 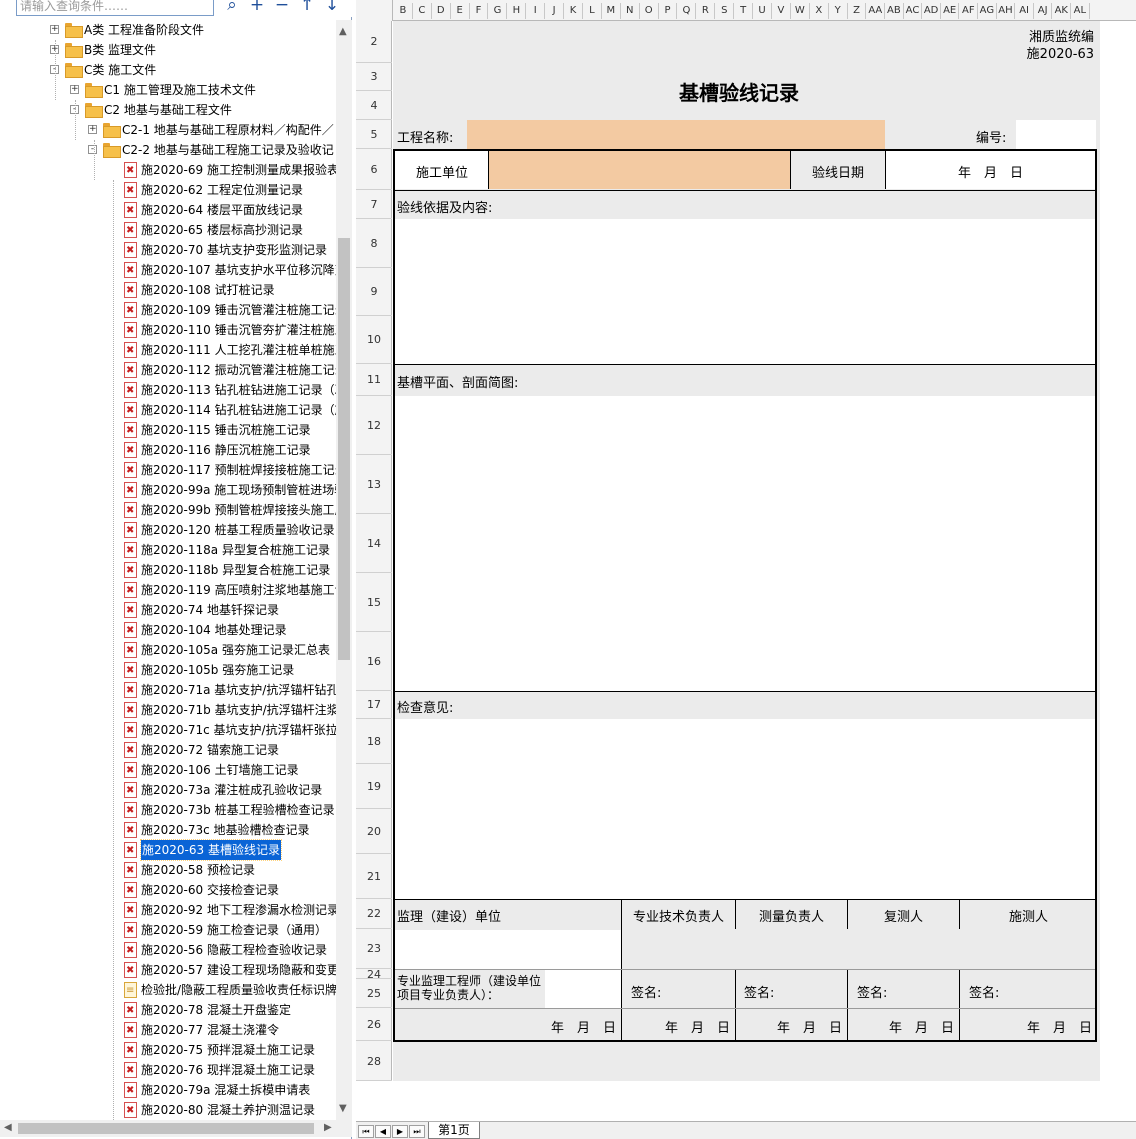 What do you see at coordinates (168, 870) in the screenshot?
I see `tree-file-item: ✖ 施2020-58 预检记录` at bounding box center [168, 870].